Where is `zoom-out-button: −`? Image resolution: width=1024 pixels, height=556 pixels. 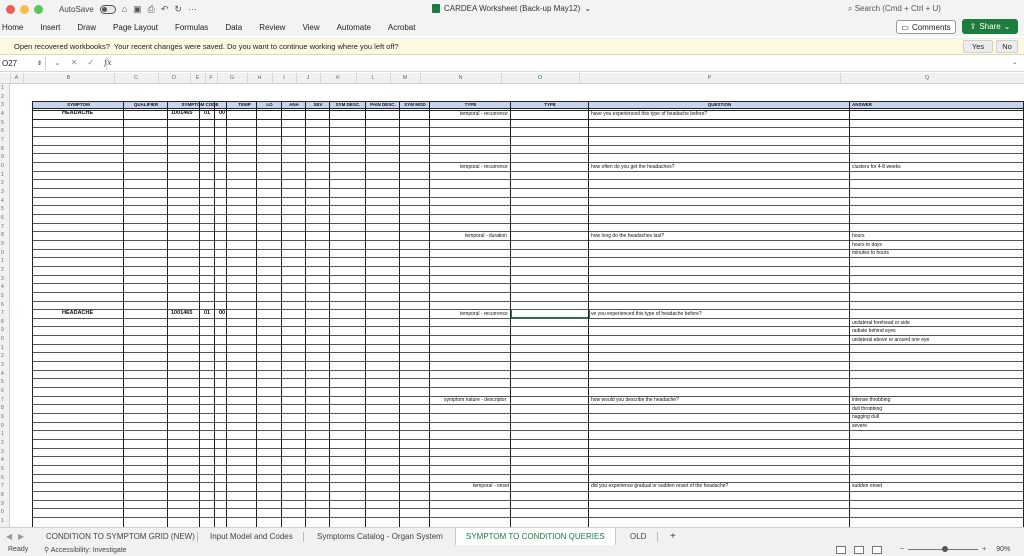
zoom-out-button: − is located at coordinates (902, 549).